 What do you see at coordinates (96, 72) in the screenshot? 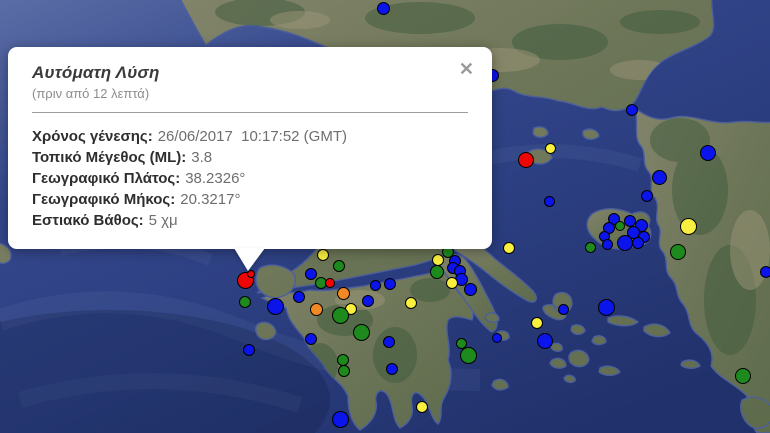
I see `popup-title: Αυτόματη Λύση` at bounding box center [96, 72].